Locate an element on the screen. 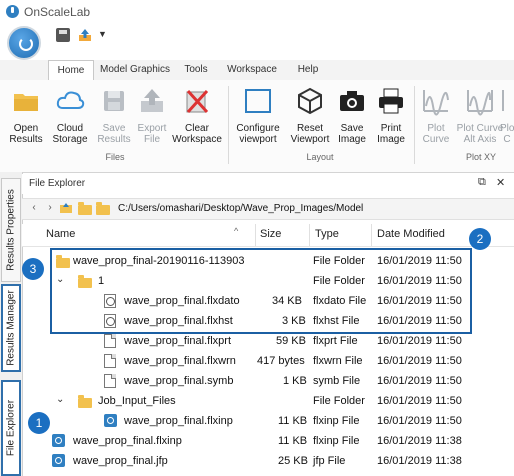  app-logo-icon is located at coordinates (12, 11).